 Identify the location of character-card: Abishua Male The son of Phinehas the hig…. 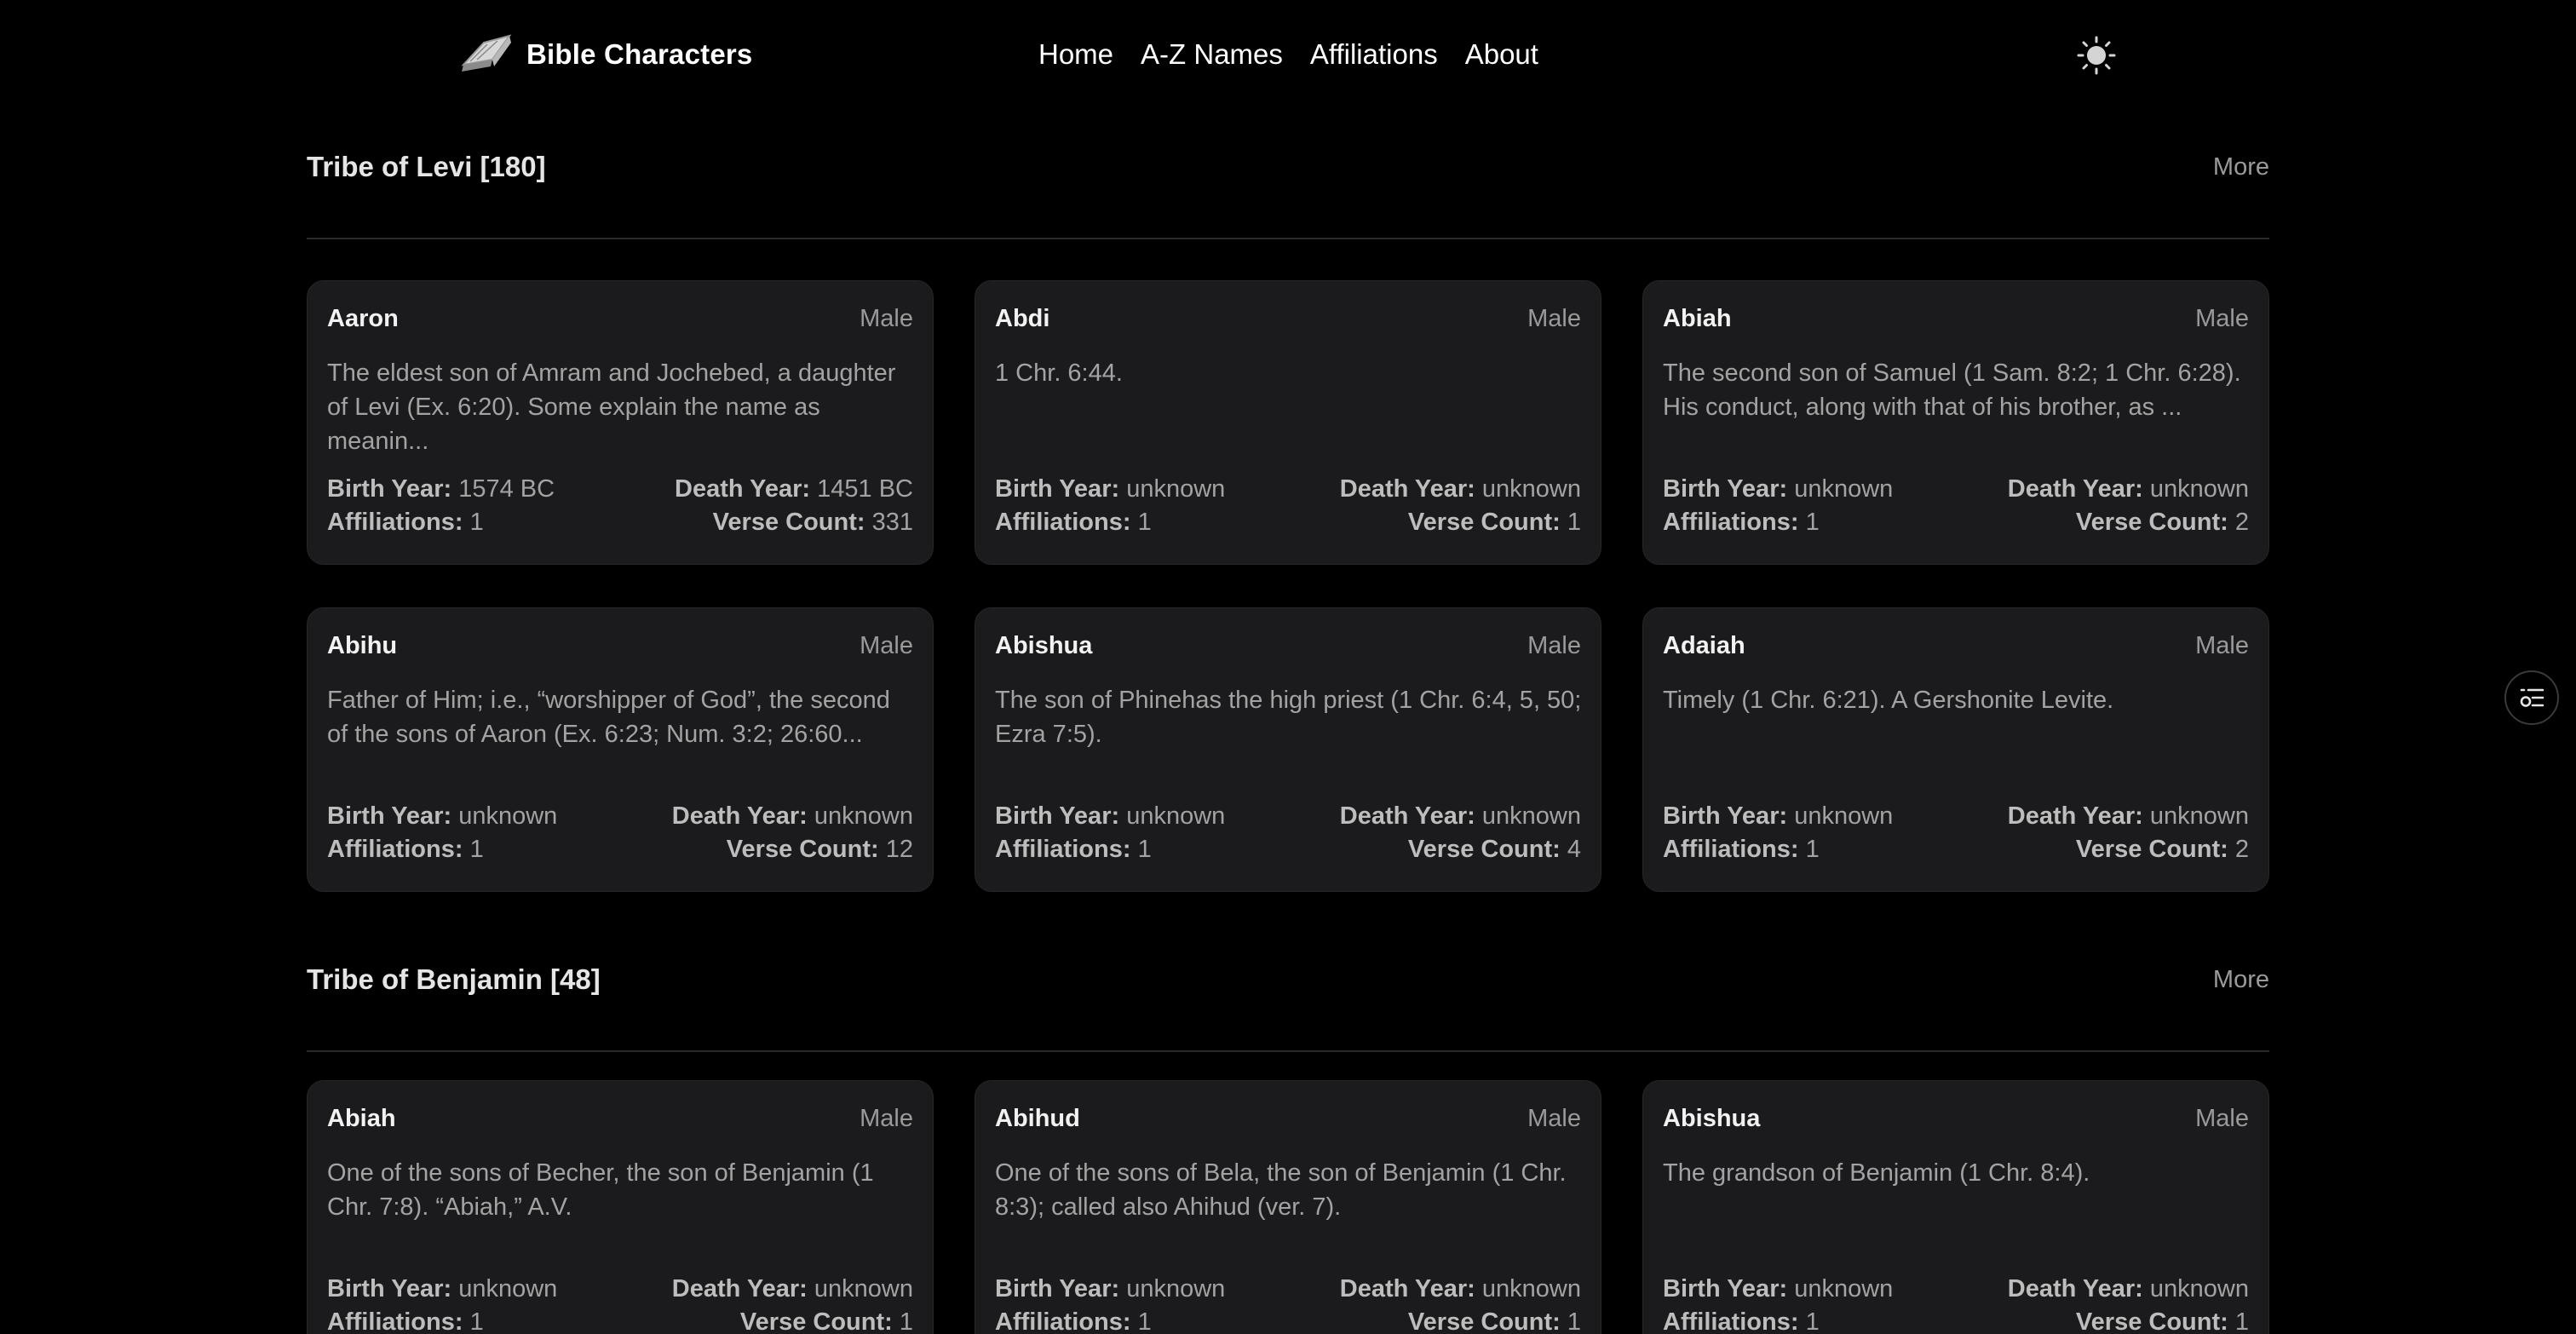
(1288, 750).